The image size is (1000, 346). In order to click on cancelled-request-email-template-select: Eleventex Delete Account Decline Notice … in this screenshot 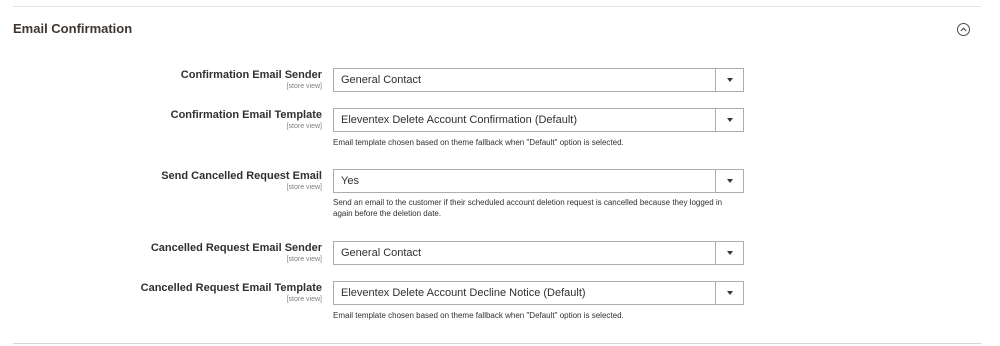, I will do `click(538, 293)`.